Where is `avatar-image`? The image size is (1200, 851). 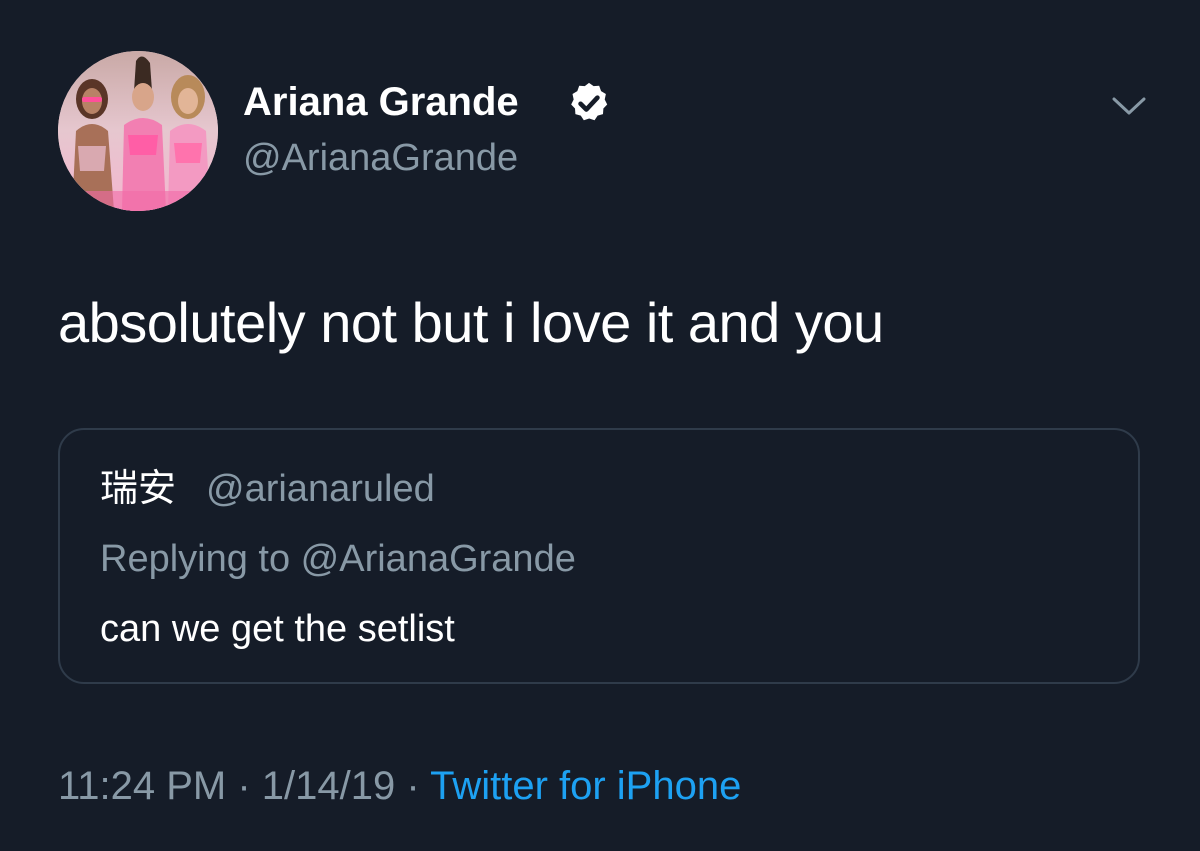 avatar-image is located at coordinates (138, 131).